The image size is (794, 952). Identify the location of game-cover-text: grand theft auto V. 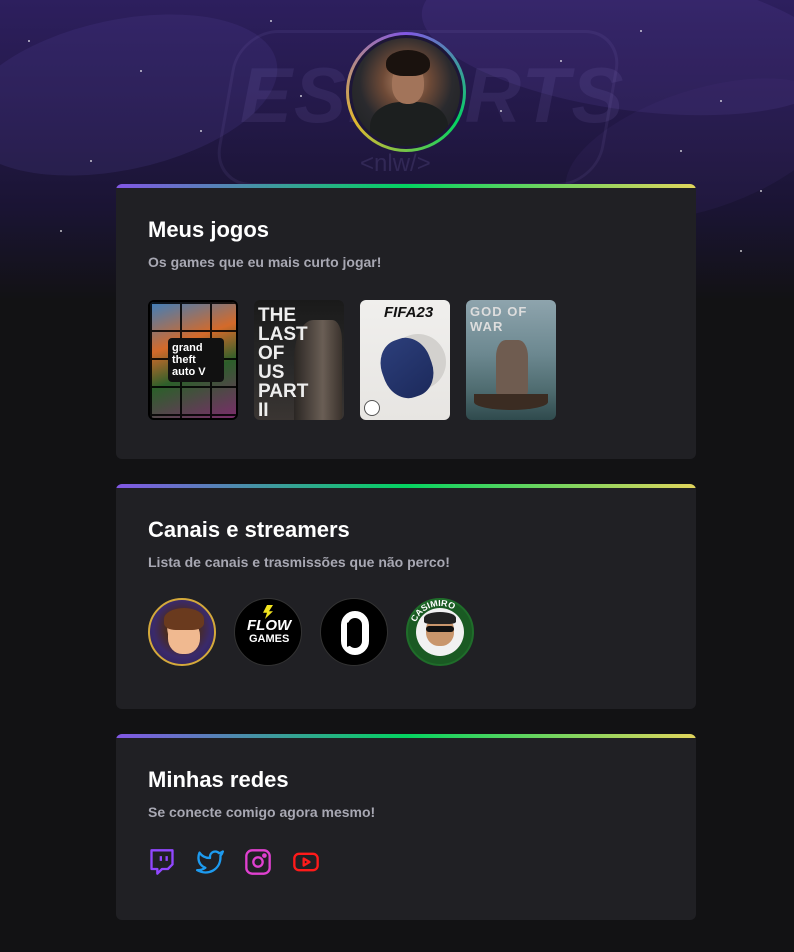
(189, 360).